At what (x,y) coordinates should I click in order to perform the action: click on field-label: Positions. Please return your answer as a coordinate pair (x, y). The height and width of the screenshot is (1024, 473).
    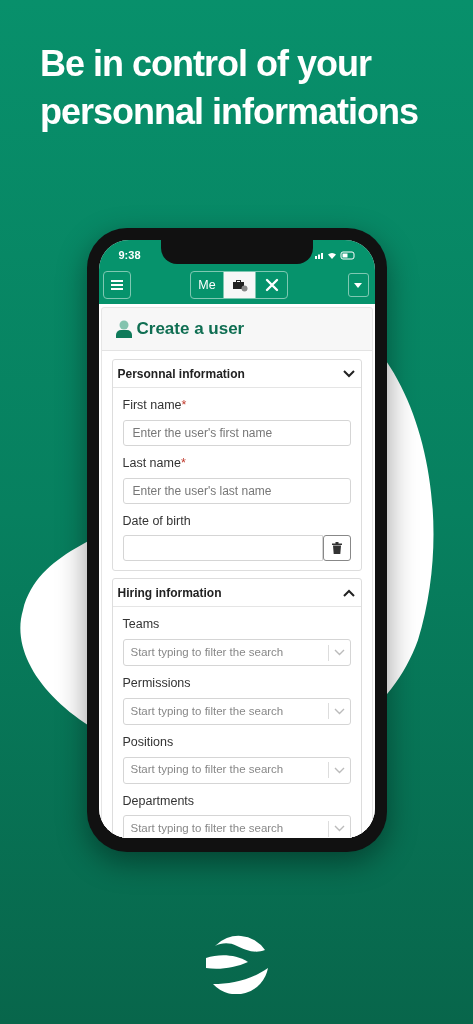
    Looking at the image, I should click on (148, 742).